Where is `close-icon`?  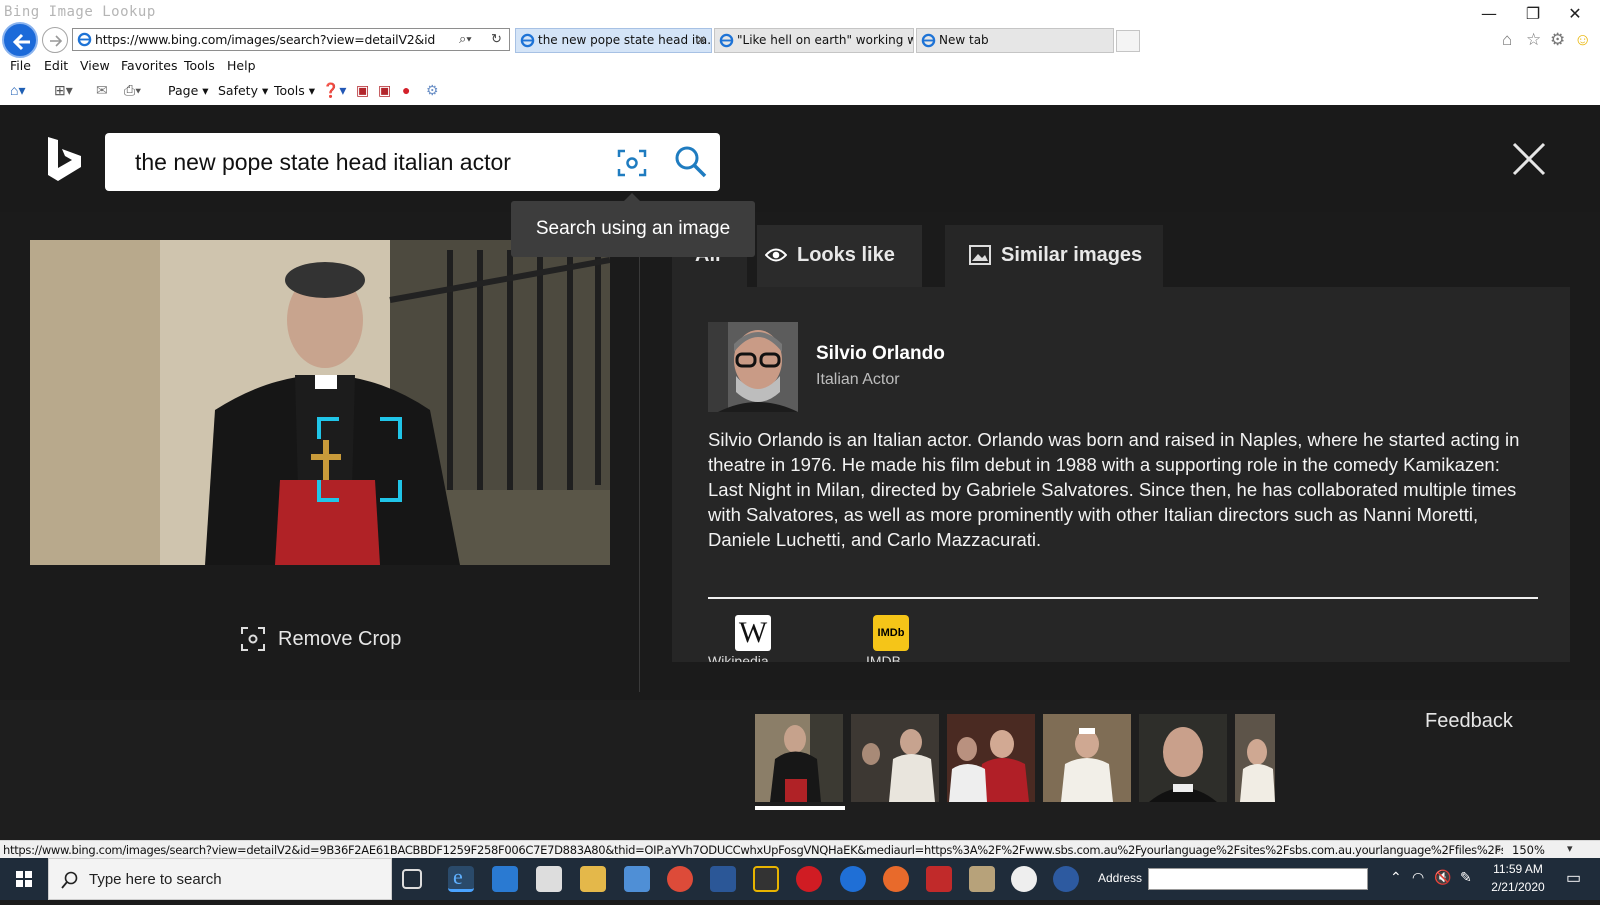 close-icon is located at coordinates (1529, 159).